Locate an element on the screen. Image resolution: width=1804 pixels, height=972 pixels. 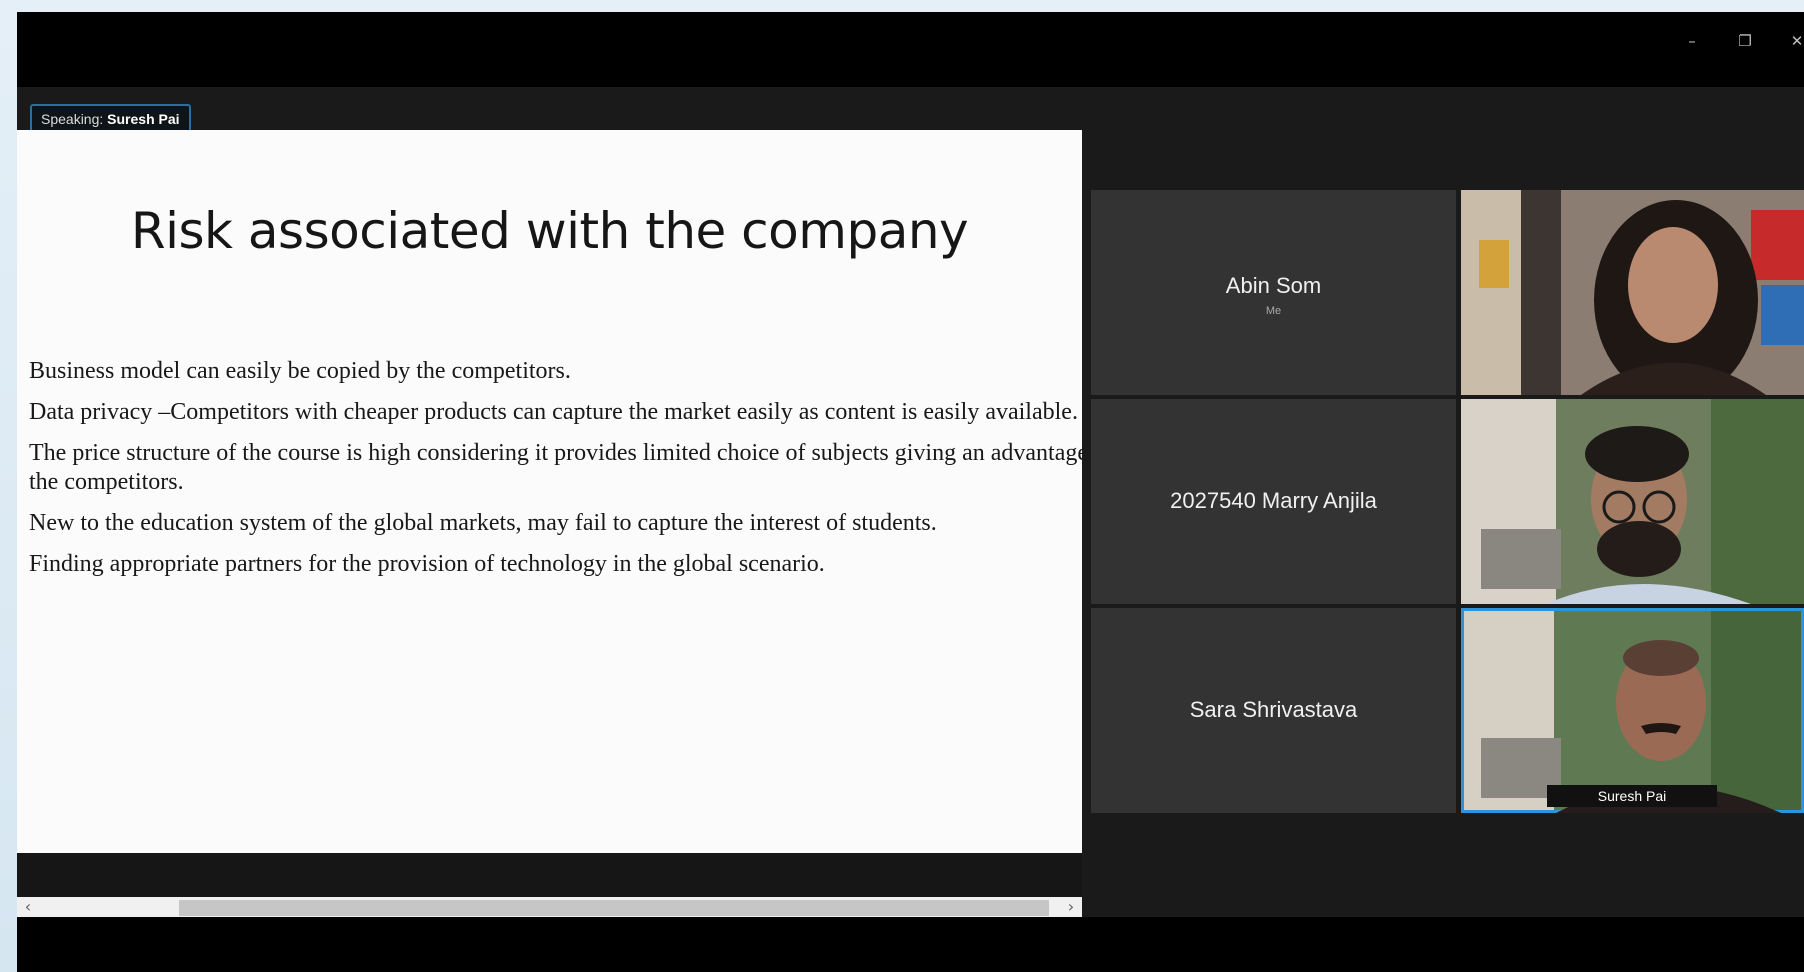
participant-name: Sara Shrivastava is located at coordinates (1273, 709).